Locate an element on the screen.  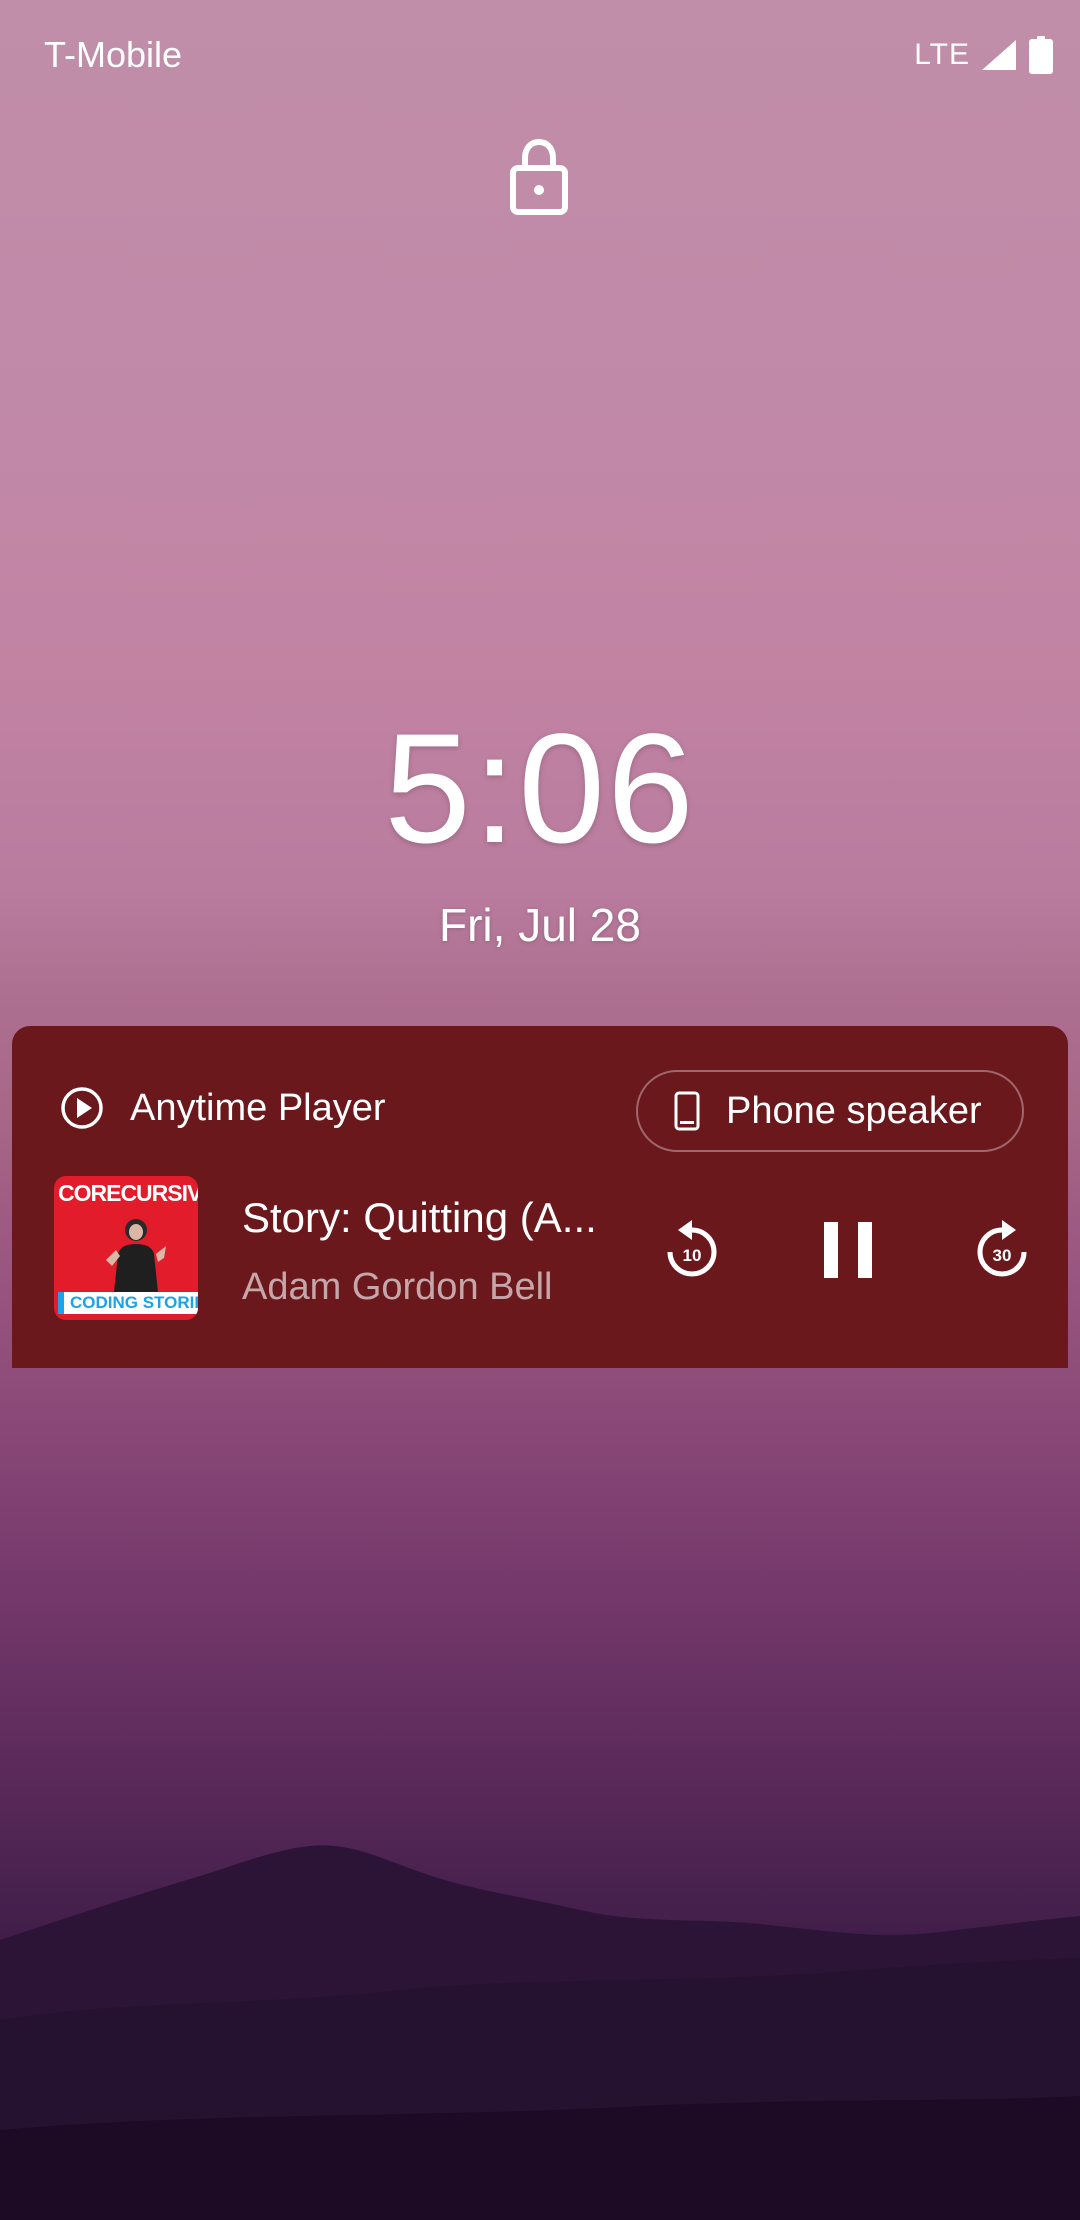
track-artist: Adam Gordon Bell is located at coordinates (397, 1287).